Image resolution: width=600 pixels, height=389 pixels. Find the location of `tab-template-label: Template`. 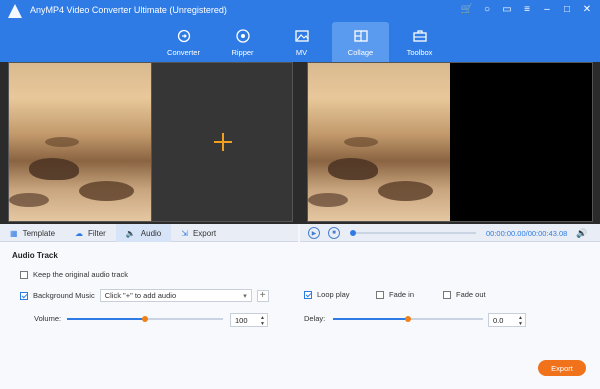

tab-template-label: Template is located at coordinates (39, 233).